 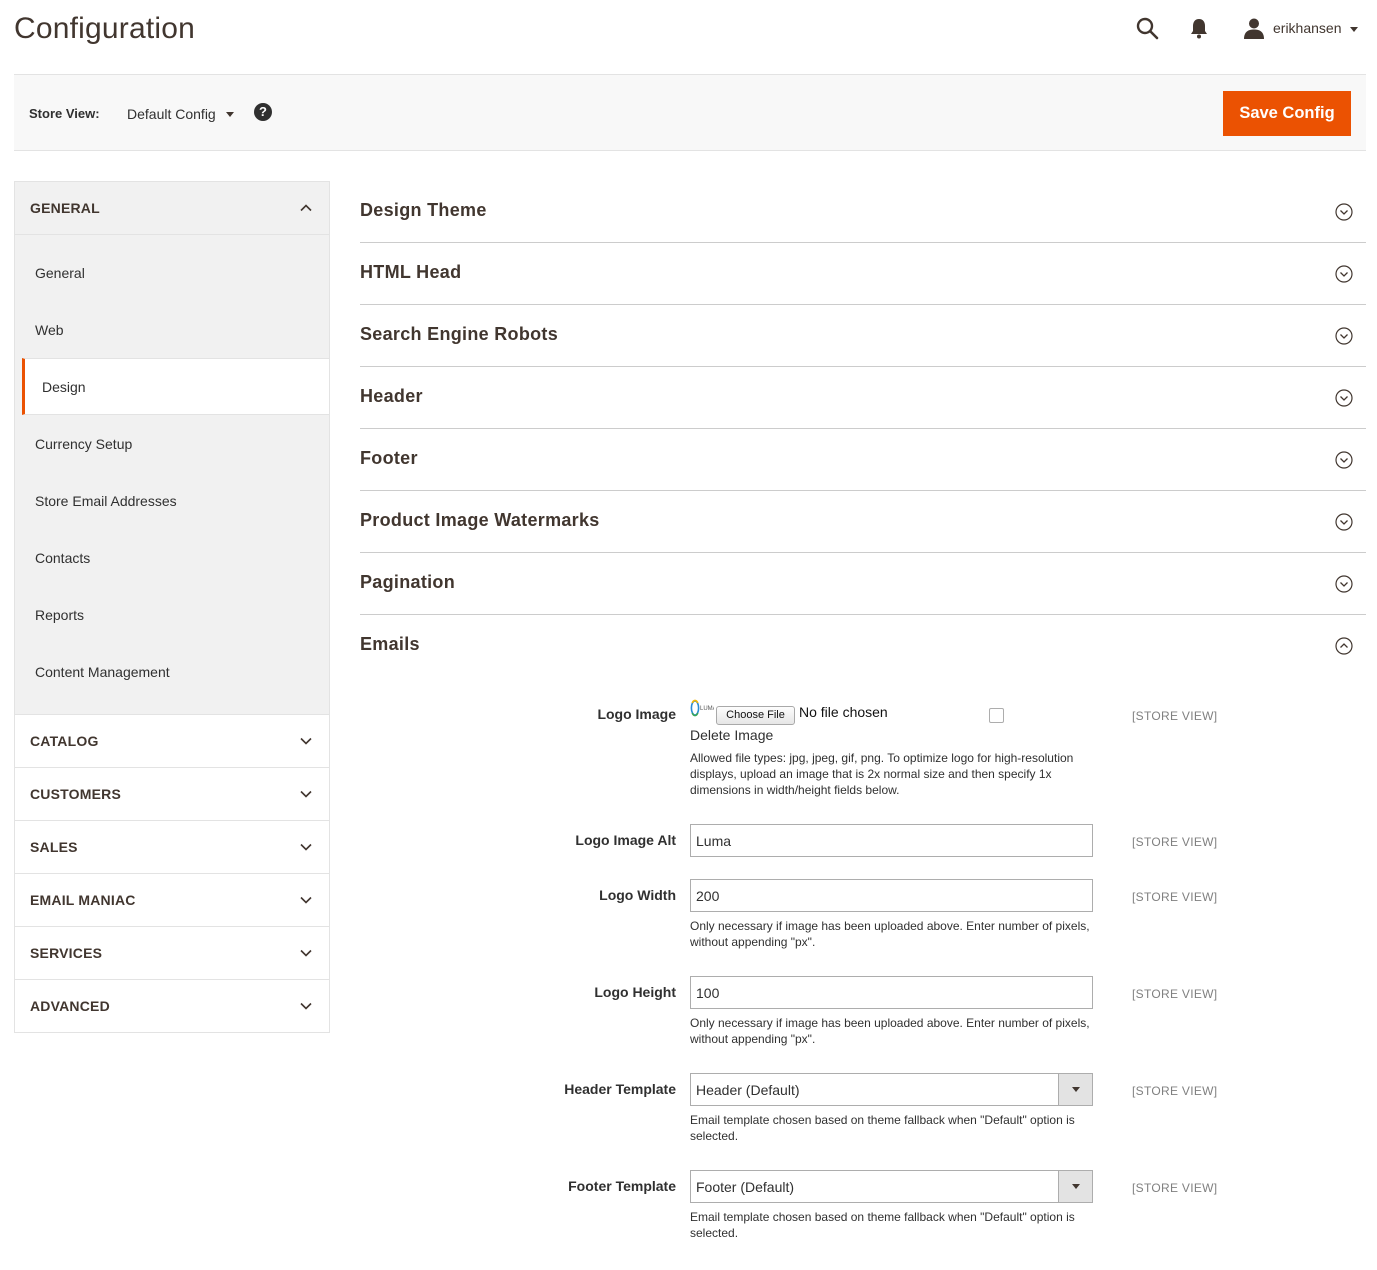 I want to click on user-menu: erikhansen, so click(x=1300, y=28).